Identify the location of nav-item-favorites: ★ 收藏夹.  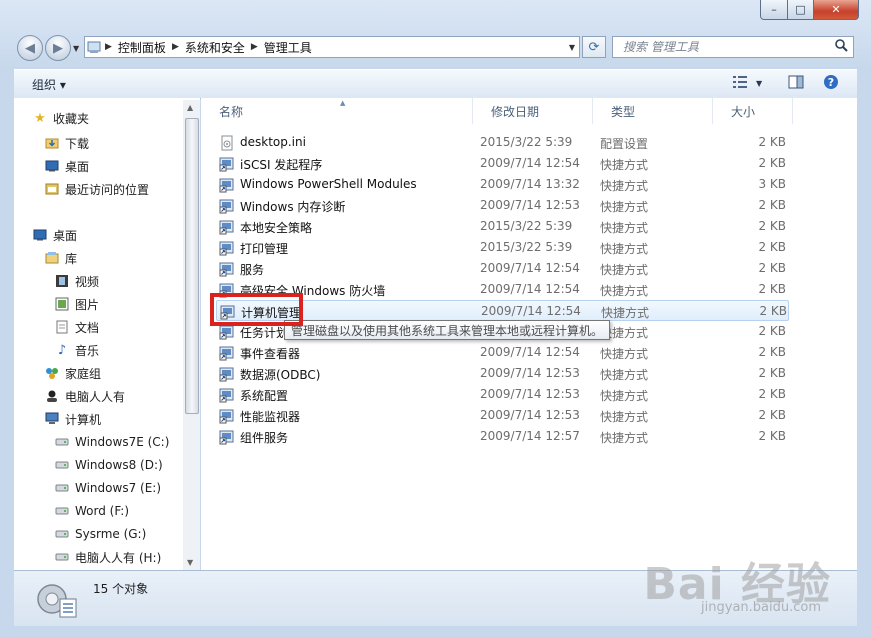
(60, 118).